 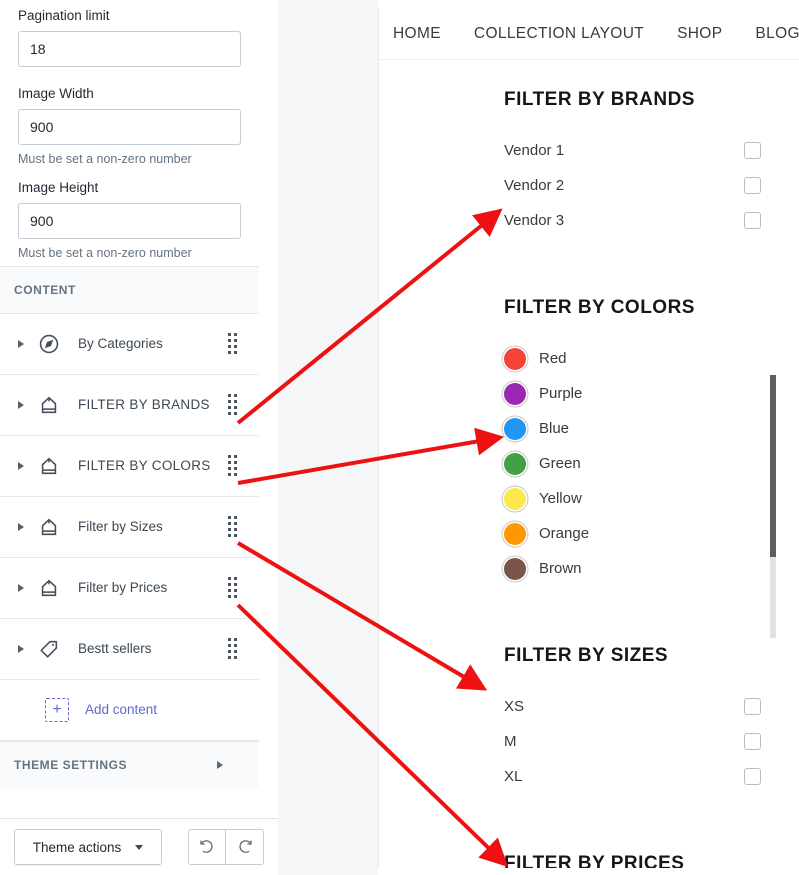 I want to click on input-image-width: 900, so click(x=129, y=126).